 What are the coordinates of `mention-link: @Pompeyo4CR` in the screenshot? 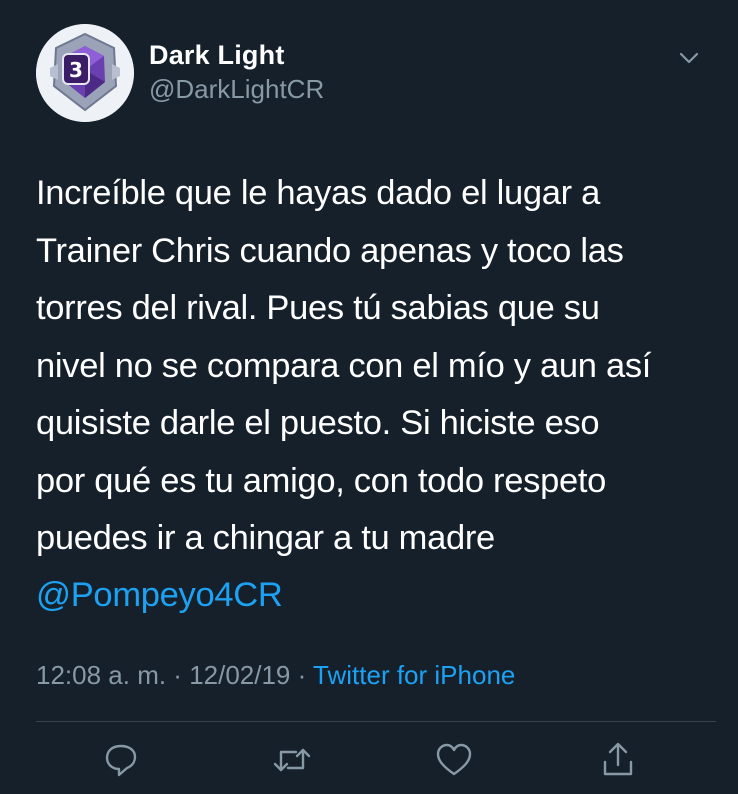 It's located at (159, 596).